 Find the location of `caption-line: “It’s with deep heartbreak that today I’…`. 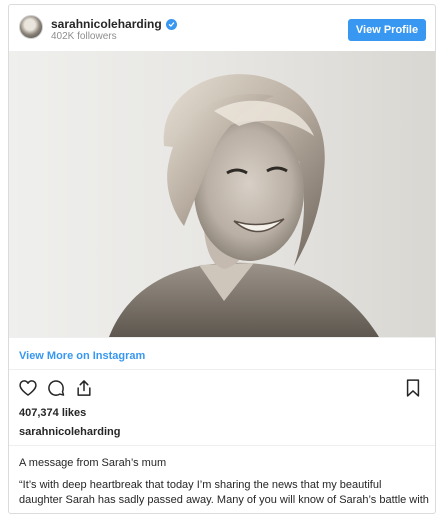

caption-line: “It’s with deep heartbreak that today I’… is located at coordinates (200, 485).